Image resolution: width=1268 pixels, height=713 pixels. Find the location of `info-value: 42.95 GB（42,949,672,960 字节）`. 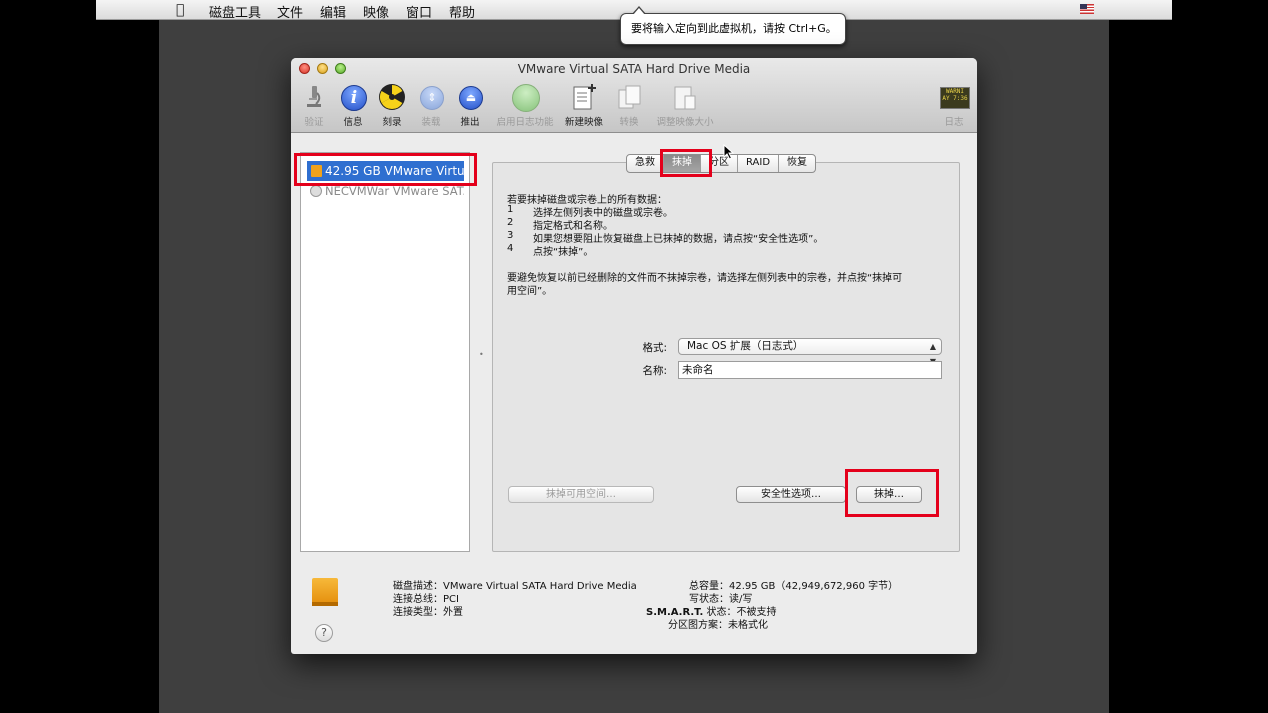

info-value: 42.95 GB（42,949,672,960 字节） is located at coordinates (814, 586).